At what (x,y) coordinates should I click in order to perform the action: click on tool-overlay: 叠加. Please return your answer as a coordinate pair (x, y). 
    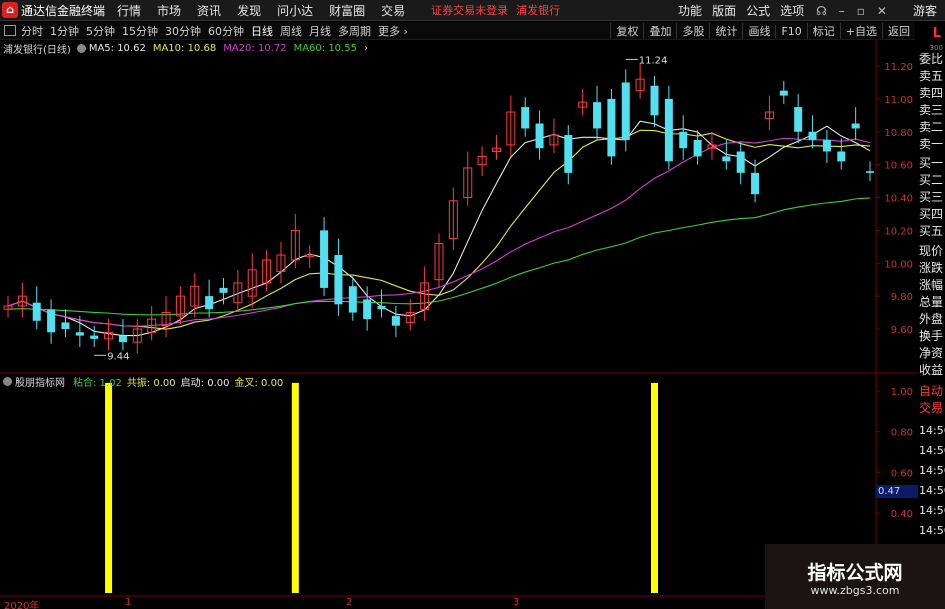
    Looking at the image, I should click on (659, 31).